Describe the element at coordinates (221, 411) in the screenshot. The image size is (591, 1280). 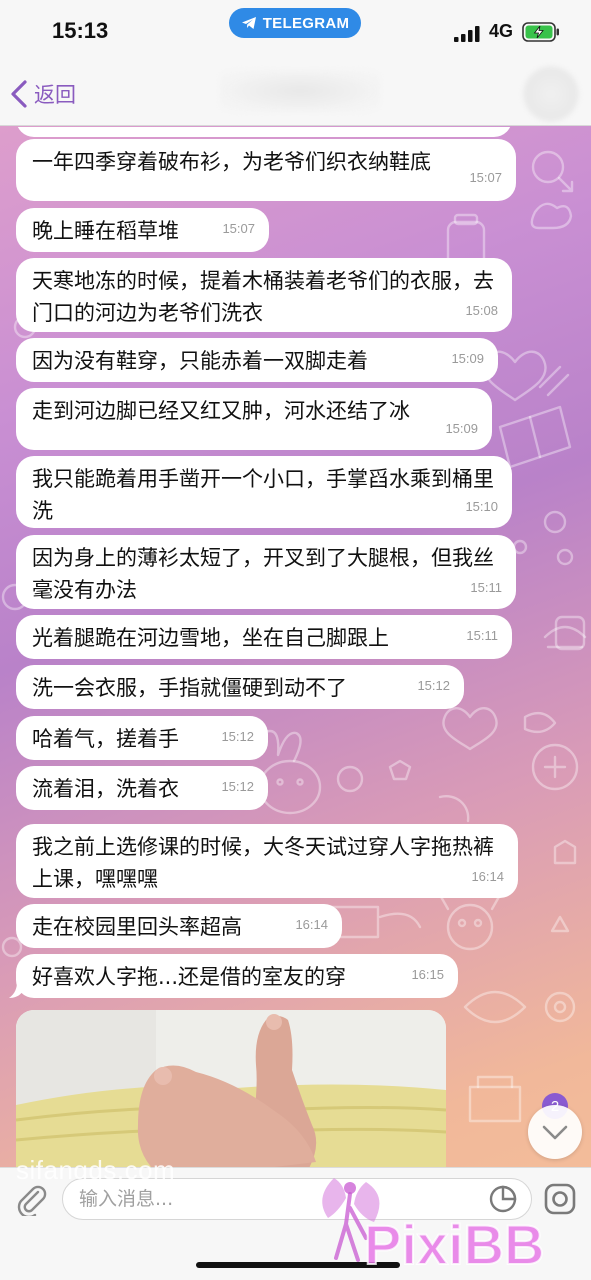
I see `message-text: 走到河边脚已经又红又肿，河水还结了冰` at that location.